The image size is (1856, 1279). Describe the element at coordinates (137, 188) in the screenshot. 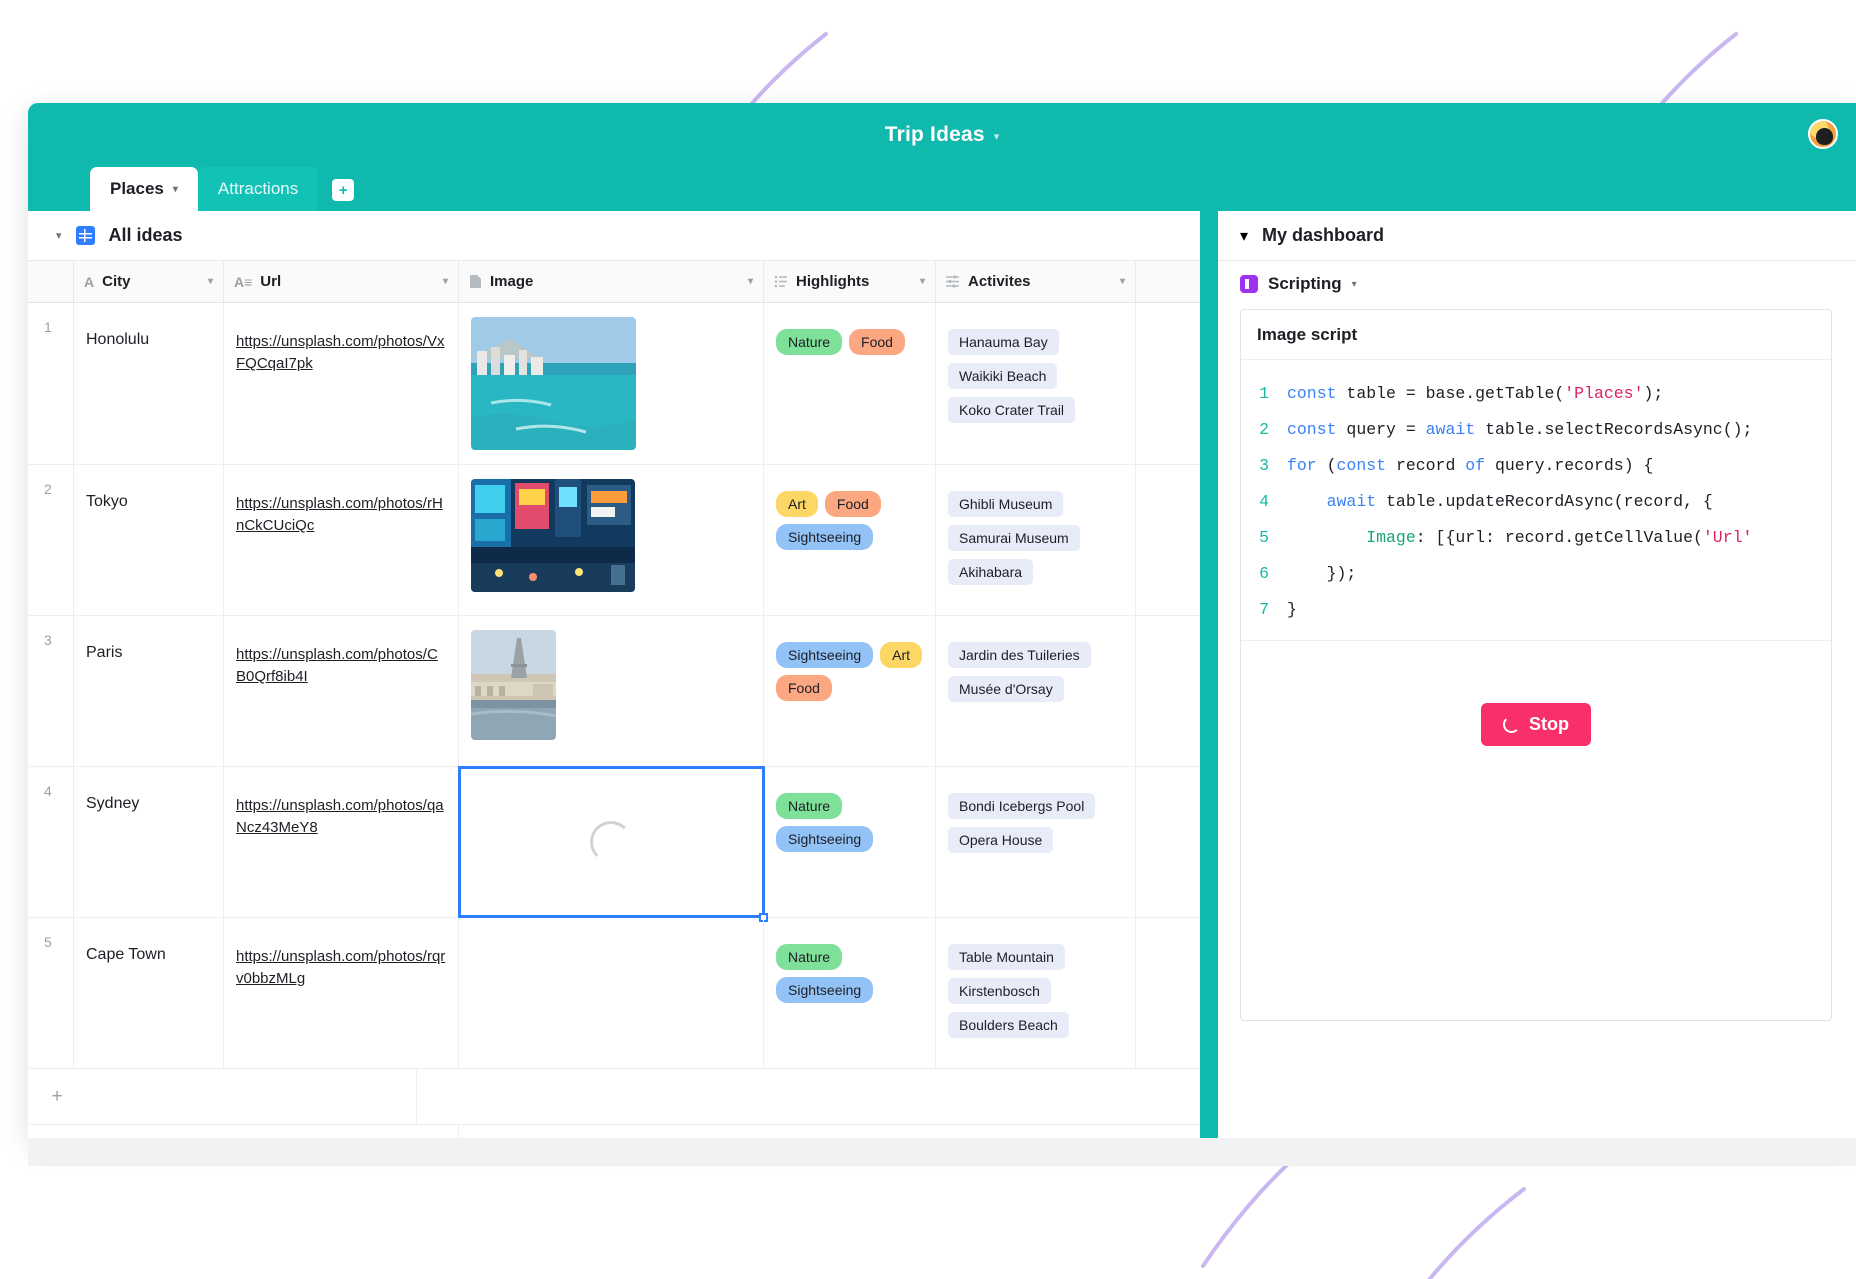

I see `tab-places-label: Places` at that location.